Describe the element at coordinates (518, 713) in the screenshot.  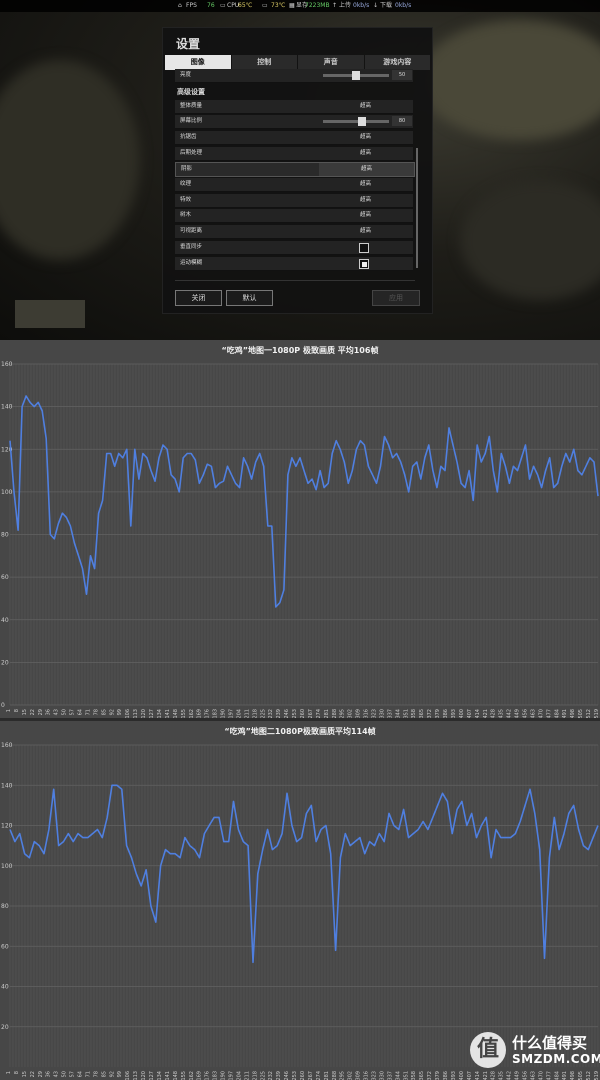
I see `x-tick-label: 449` at that location.